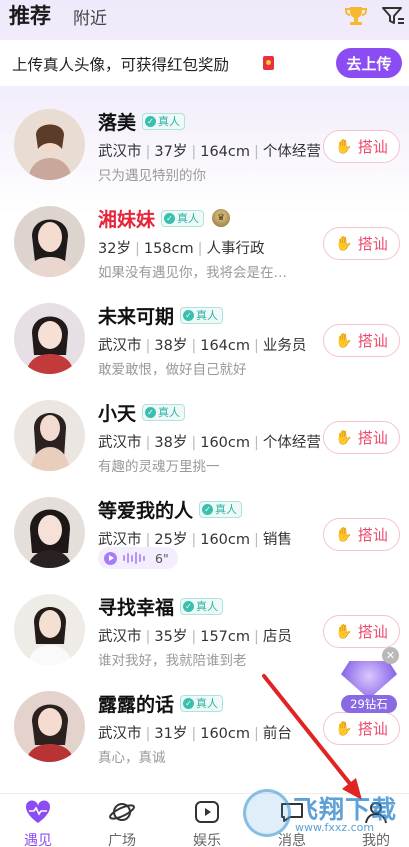  Describe the element at coordinates (134, 558) in the screenshot. I see `waveform-icon` at that location.